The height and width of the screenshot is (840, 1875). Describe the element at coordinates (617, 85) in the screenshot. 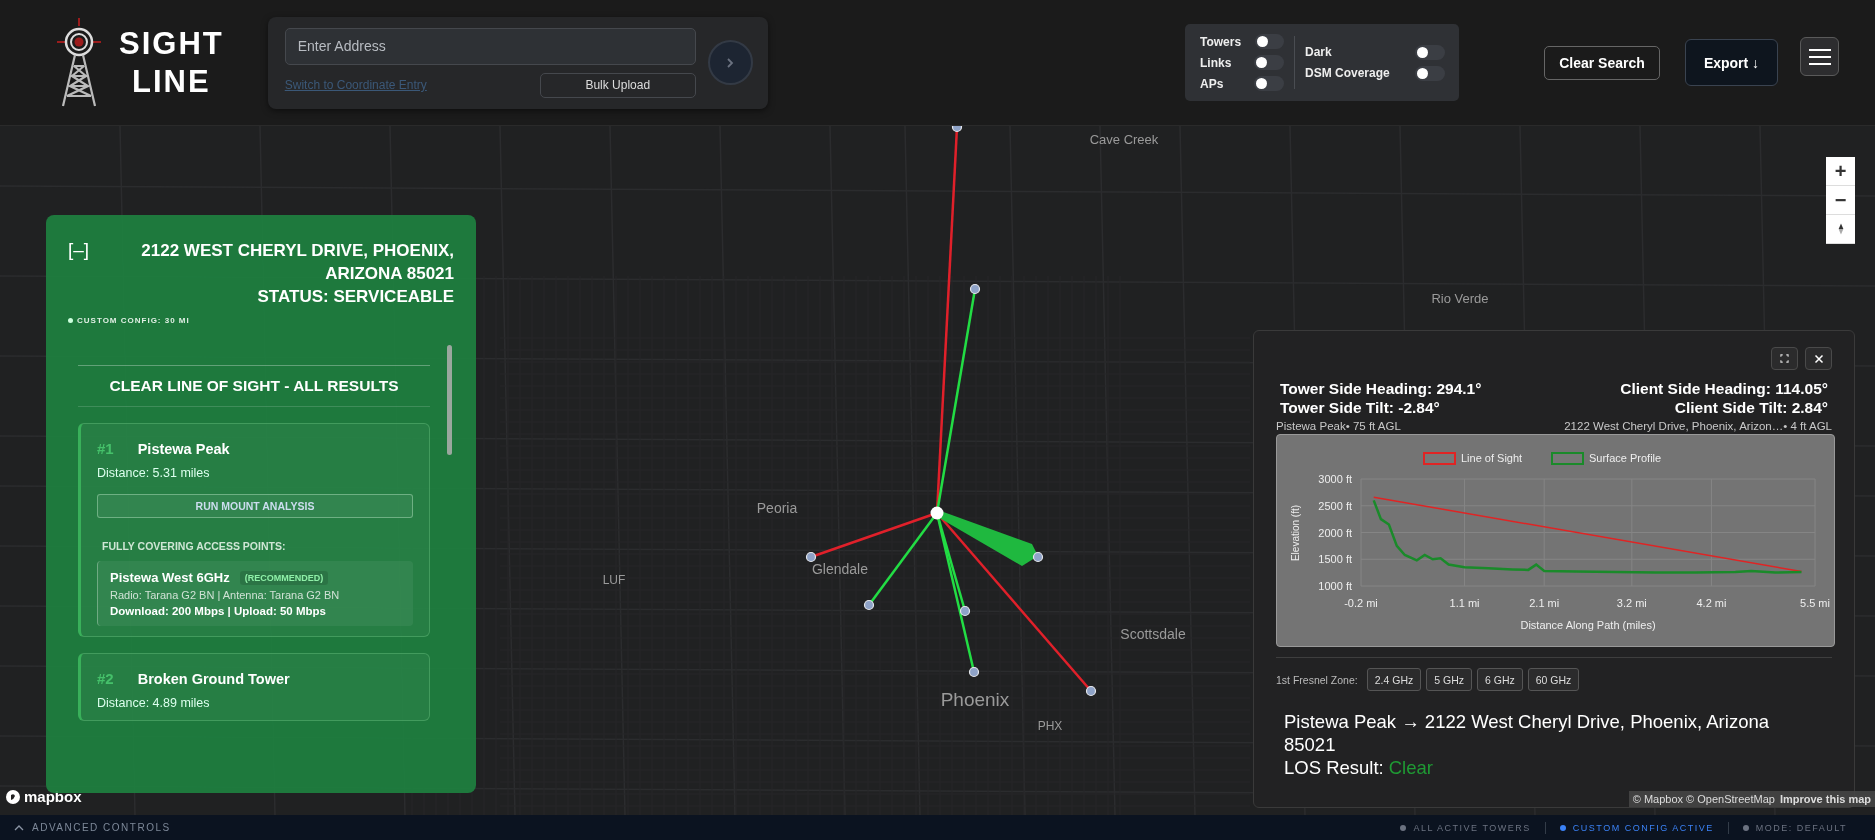

I see `bulk-upload-button: Bulk Upload` at that location.